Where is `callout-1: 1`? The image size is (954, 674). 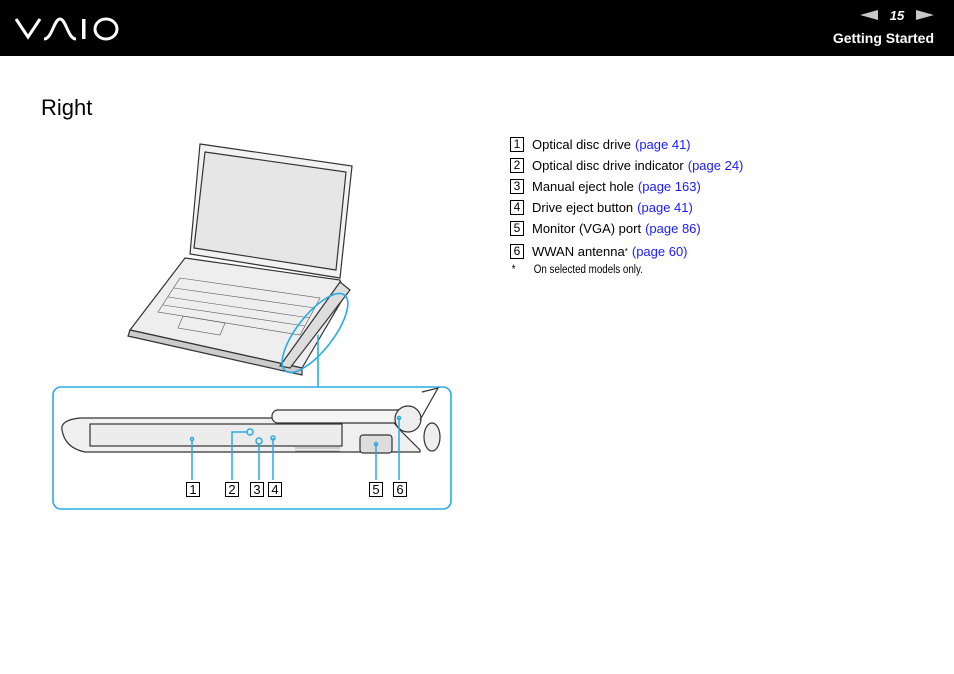 callout-1: 1 is located at coordinates (193, 489).